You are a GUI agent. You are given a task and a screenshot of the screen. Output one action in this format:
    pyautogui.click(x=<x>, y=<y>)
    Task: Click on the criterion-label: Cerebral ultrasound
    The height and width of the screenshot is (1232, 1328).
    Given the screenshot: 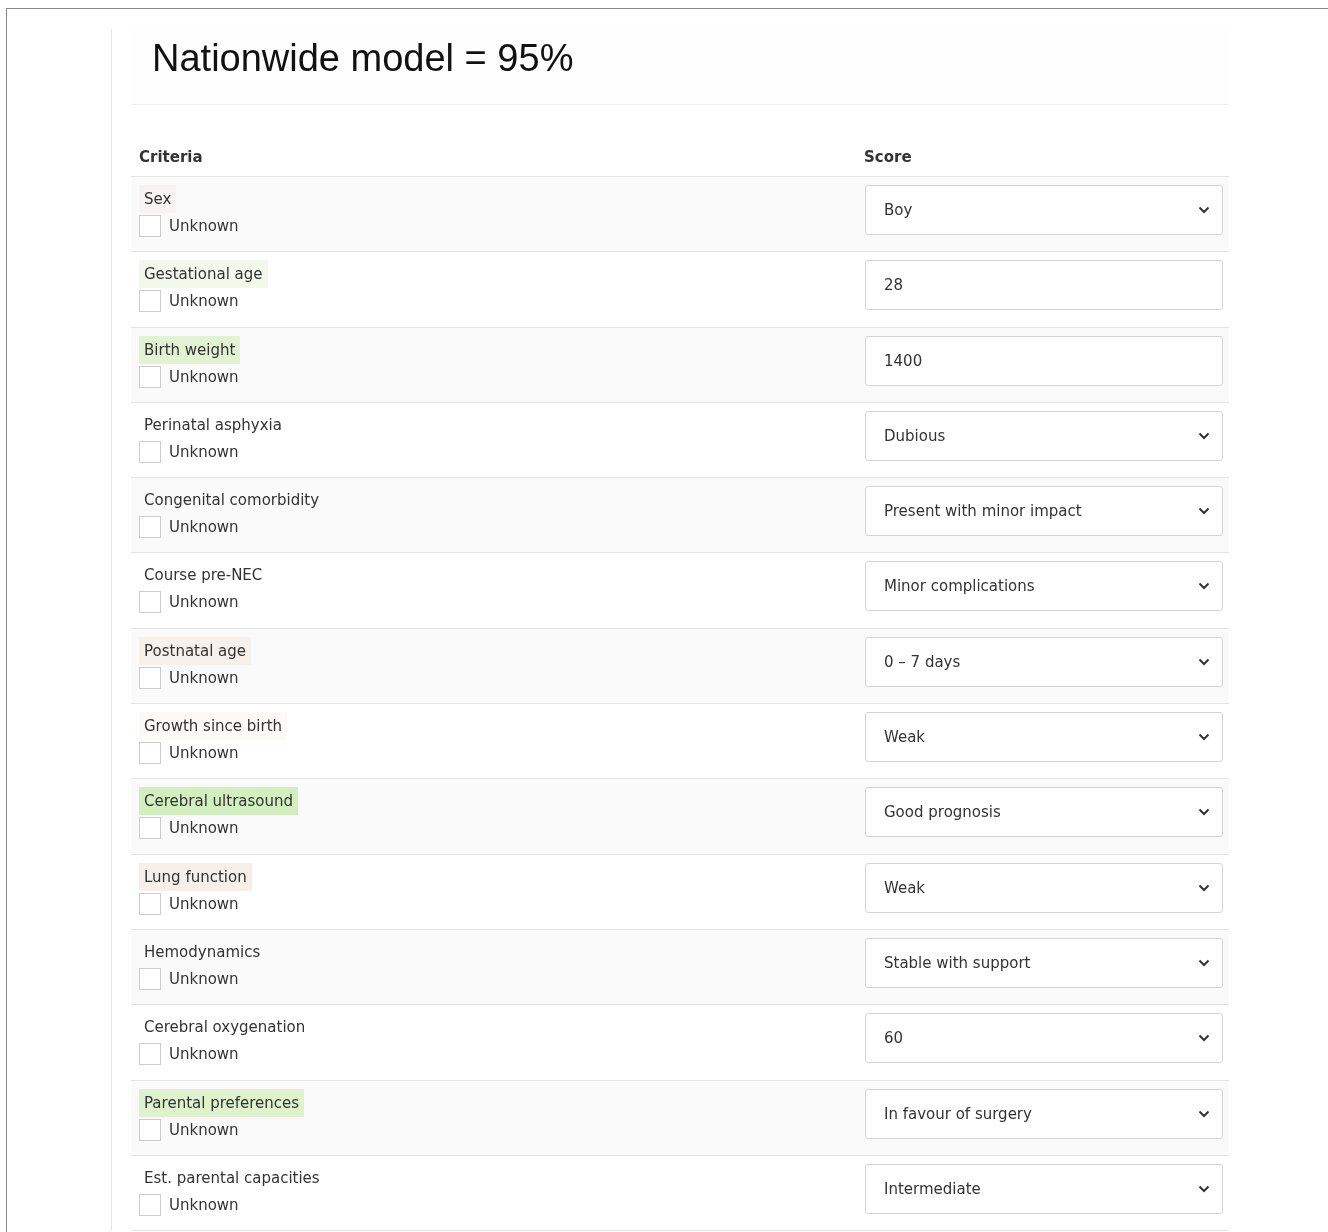 What is the action you would take?
    pyautogui.click(x=219, y=801)
    